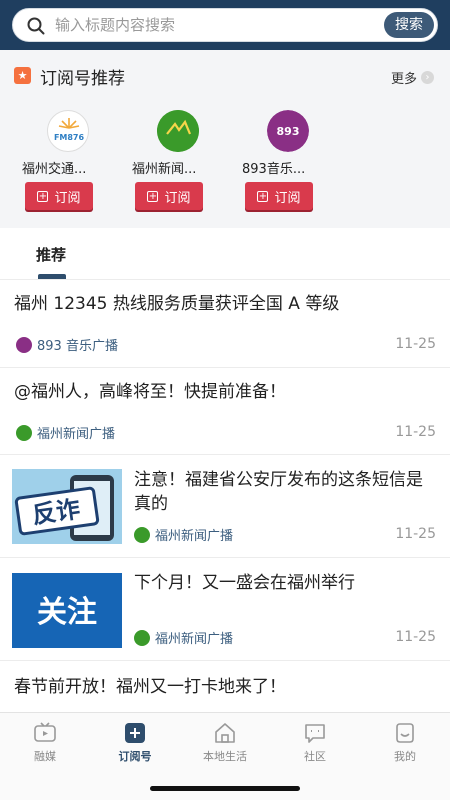 Image resolution: width=450 pixels, height=800 pixels. Describe the element at coordinates (150, 687) in the screenshot. I see `news-title: 春节前开放！福州又一打卡地来了！` at that location.